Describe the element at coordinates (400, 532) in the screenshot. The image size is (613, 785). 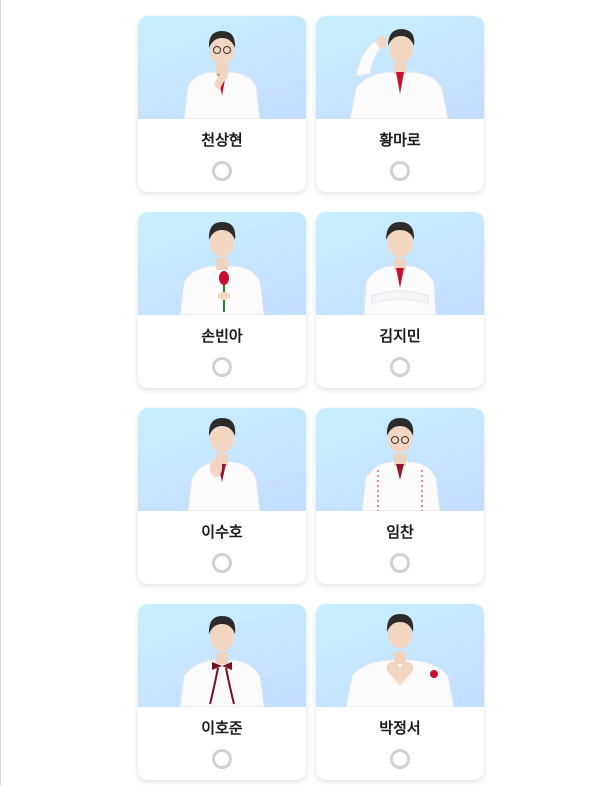
I see `candidate-name: 임찬` at that location.